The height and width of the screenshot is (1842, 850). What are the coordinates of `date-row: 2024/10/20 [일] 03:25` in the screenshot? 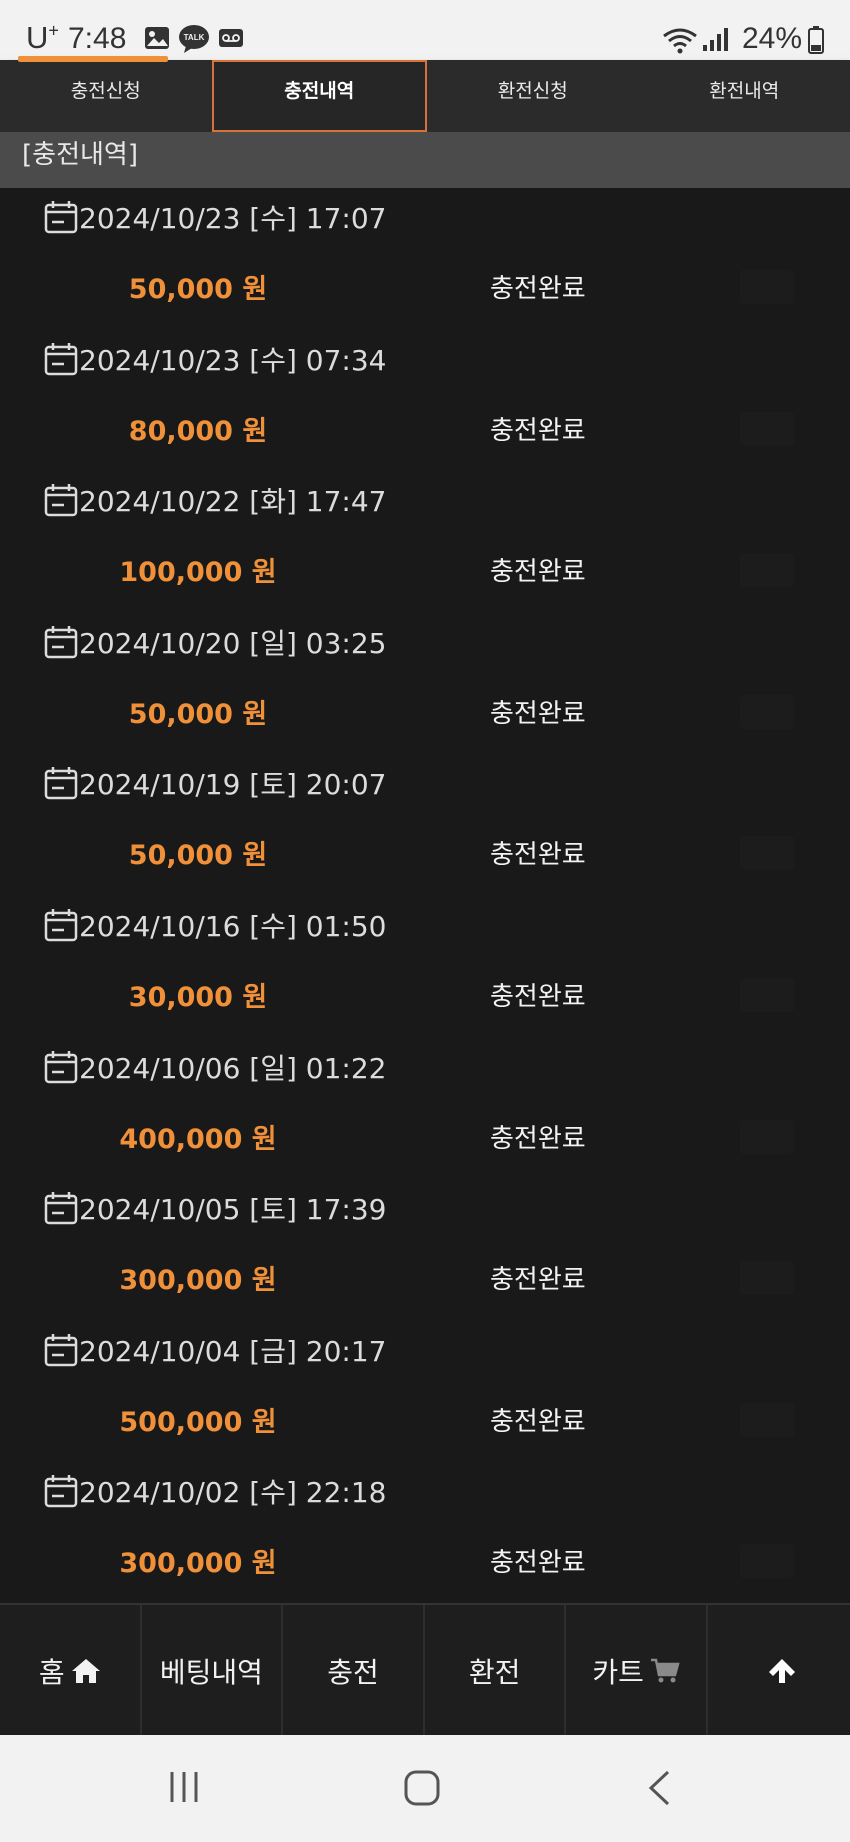 It's located at (215, 642).